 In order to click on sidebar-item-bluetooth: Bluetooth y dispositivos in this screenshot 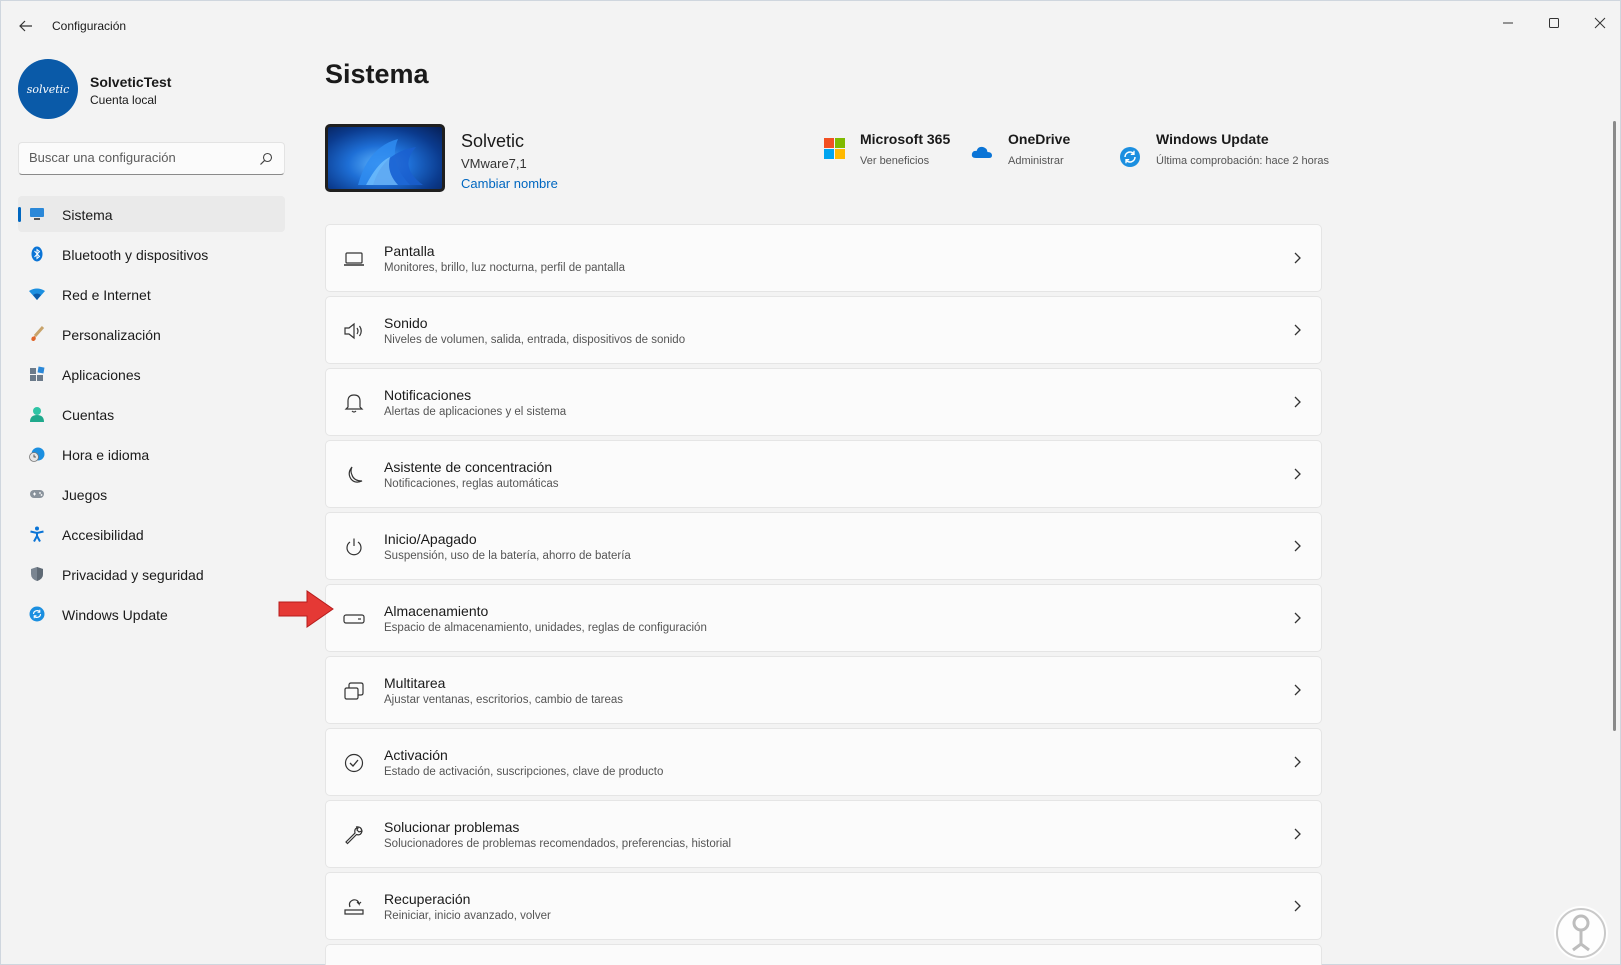, I will do `click(151, 254)`.